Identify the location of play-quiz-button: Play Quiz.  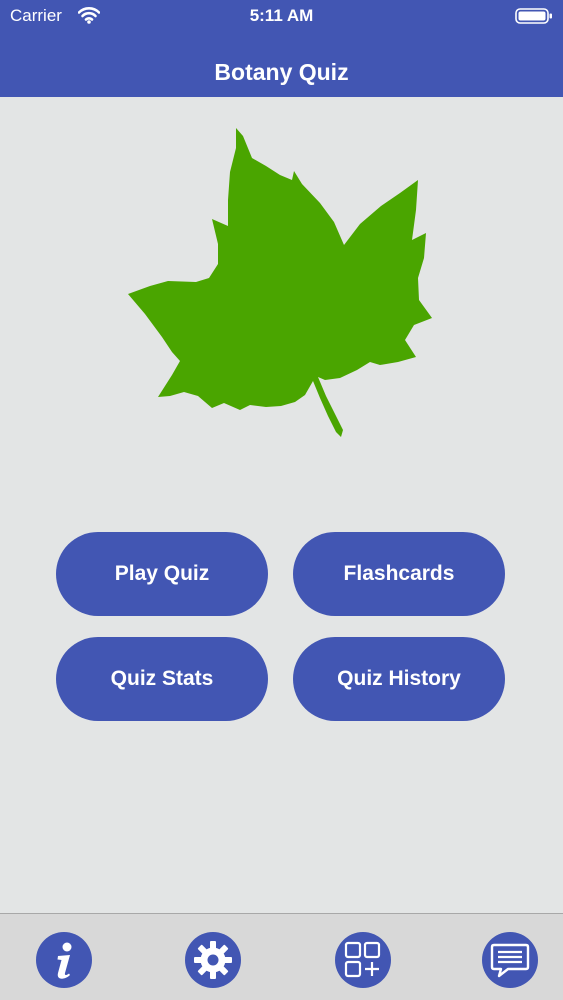
(162, 574).